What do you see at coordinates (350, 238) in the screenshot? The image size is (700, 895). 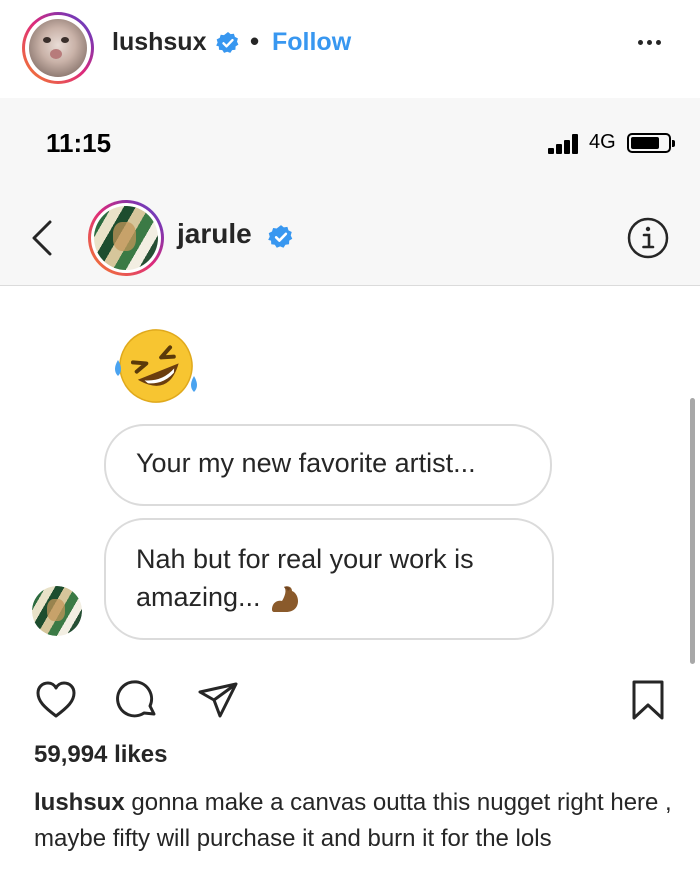 I see `dm-header: jarule` at bounding box center [350, 238].